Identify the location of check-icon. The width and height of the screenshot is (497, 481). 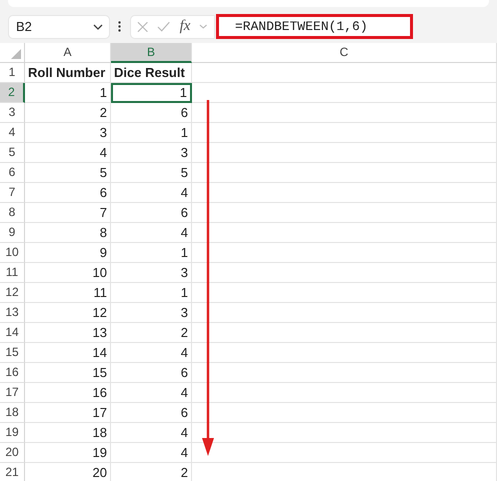
(164, 26).